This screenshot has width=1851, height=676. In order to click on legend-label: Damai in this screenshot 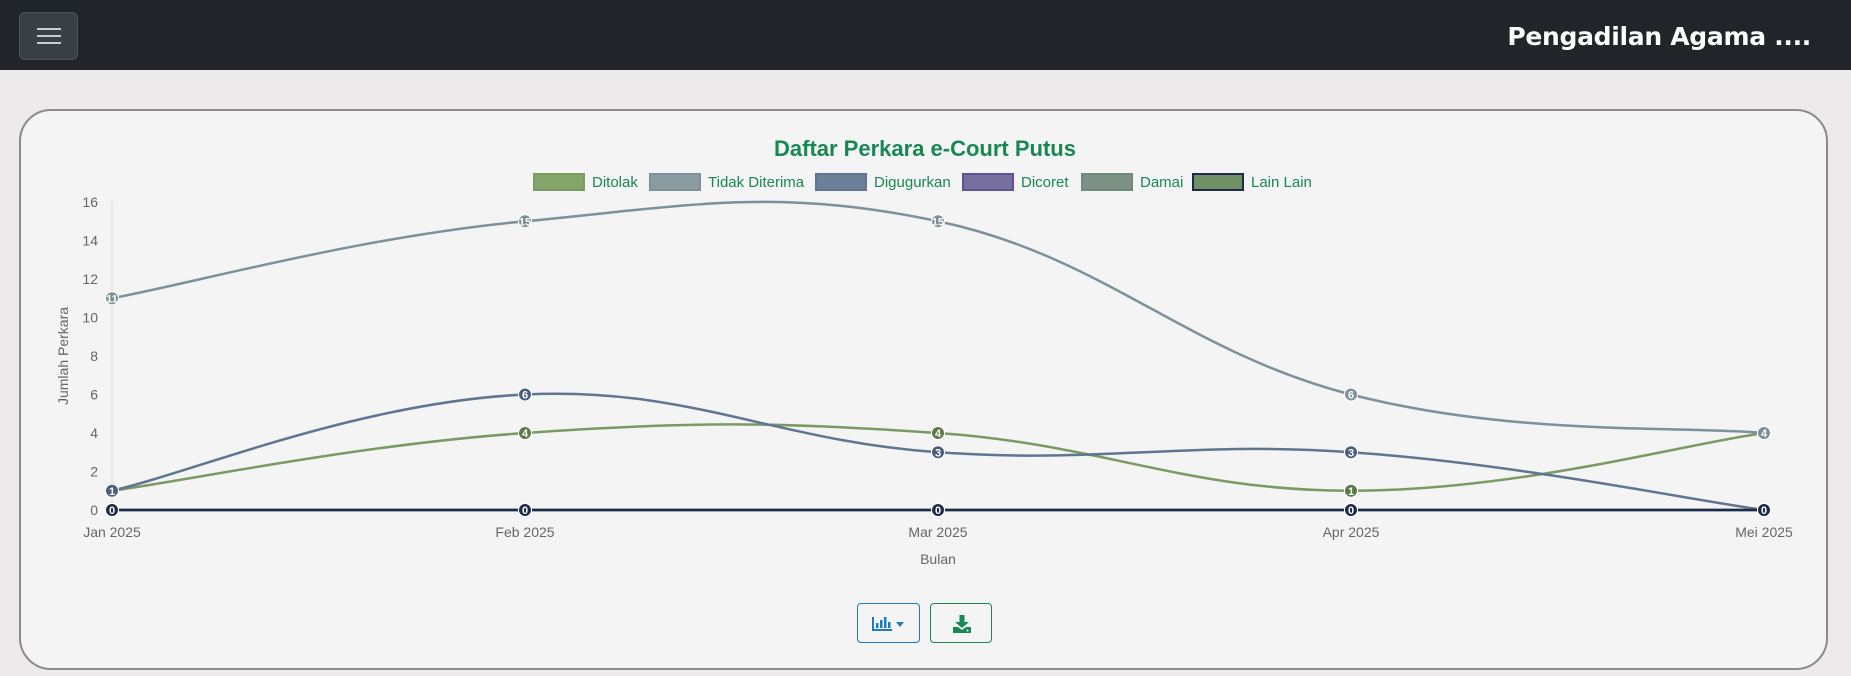, I will do `click(1161, 182)`.